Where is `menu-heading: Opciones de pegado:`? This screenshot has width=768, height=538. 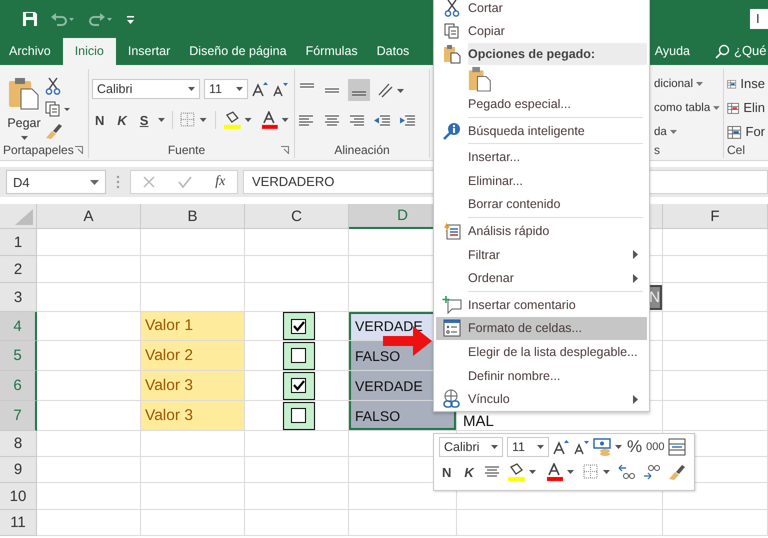
menu-heading: Opciones de pegado: is located at coordinates (532, 54).